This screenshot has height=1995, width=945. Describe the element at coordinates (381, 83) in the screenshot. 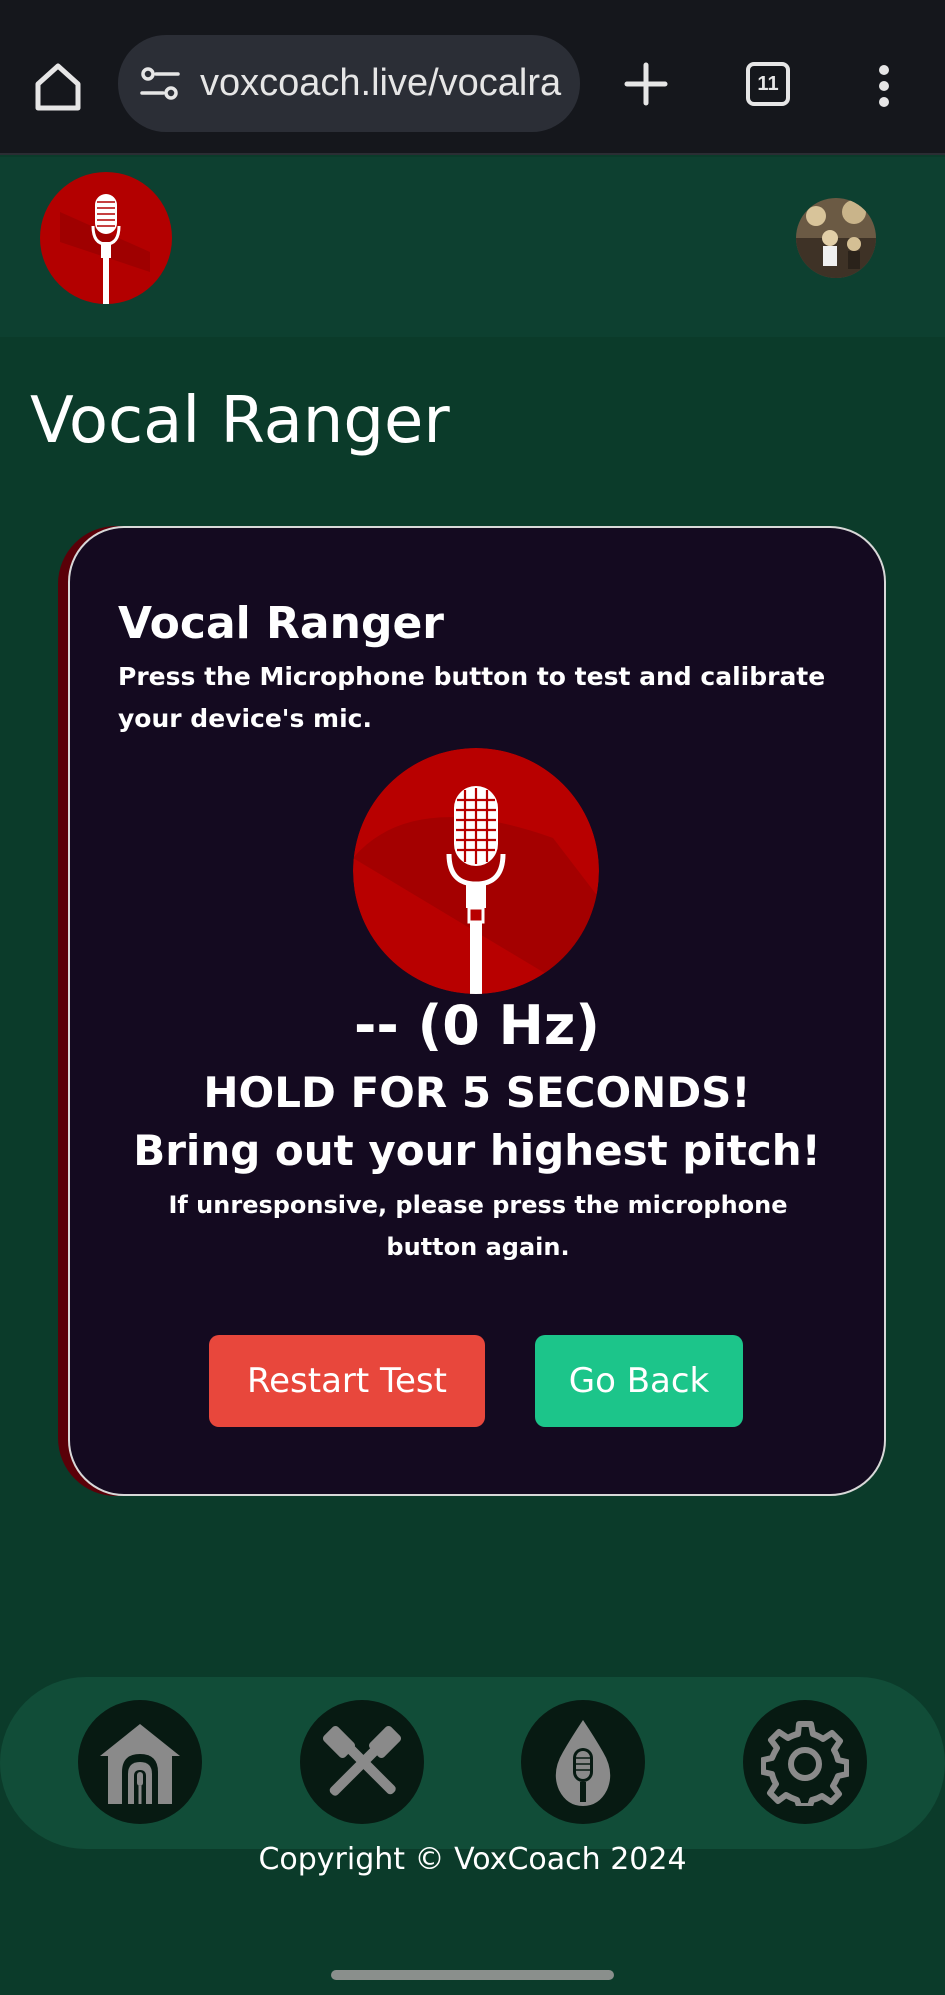

I see `url-text: voxcoach.live/vocalra` at that location.